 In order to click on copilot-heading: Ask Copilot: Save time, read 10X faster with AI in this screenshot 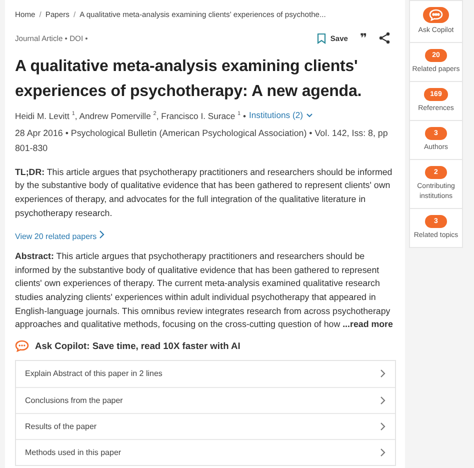, I will do `click(137, 345)`.